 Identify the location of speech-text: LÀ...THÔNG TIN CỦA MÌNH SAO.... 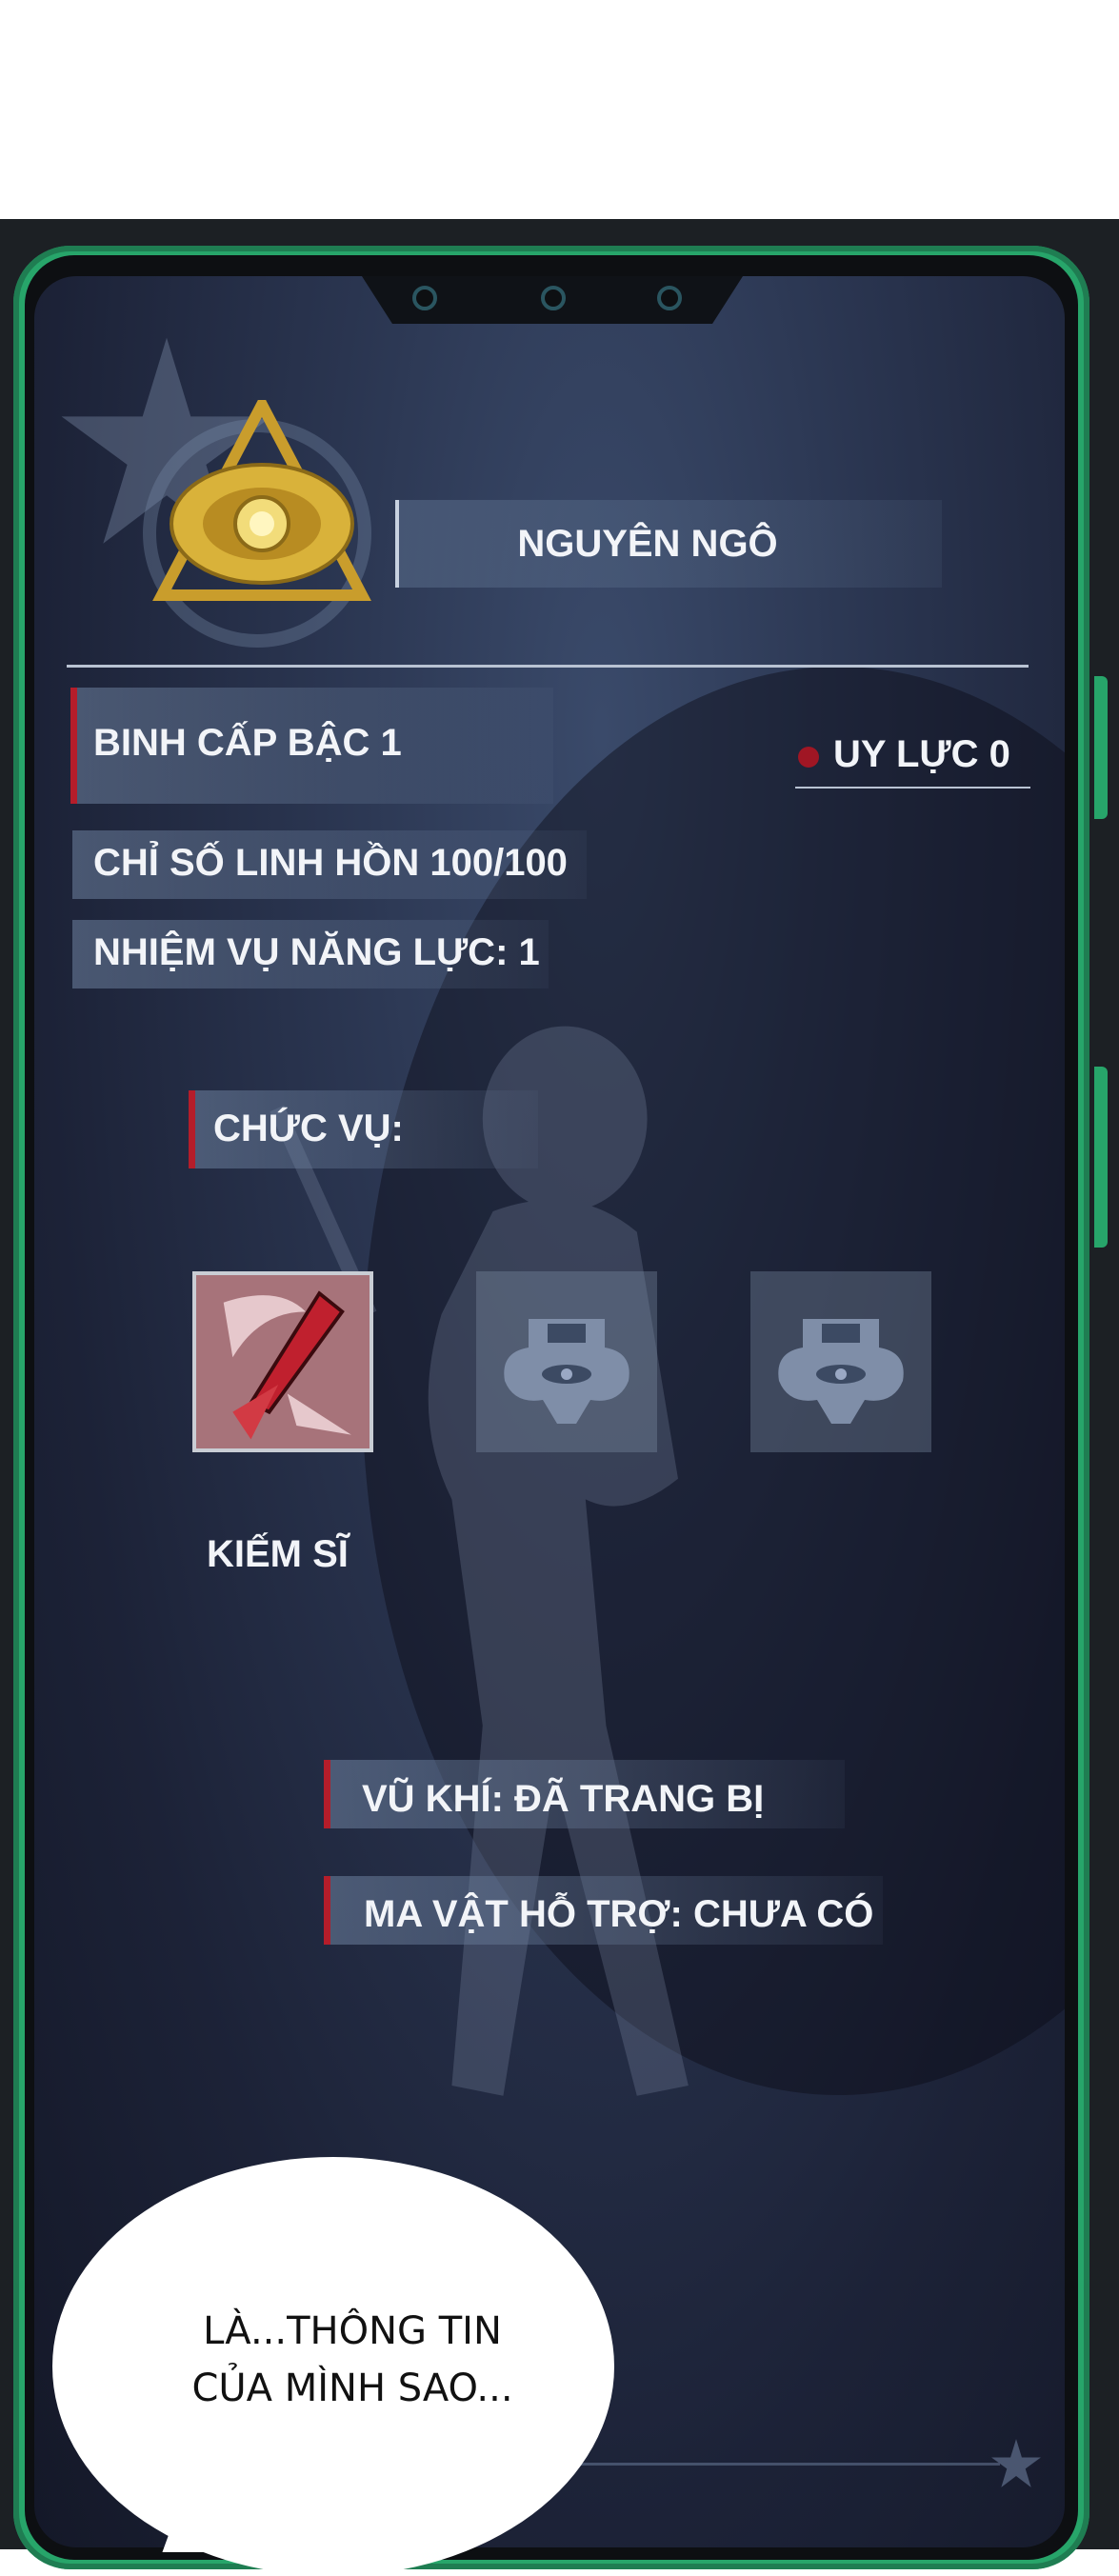
(352, 2360).